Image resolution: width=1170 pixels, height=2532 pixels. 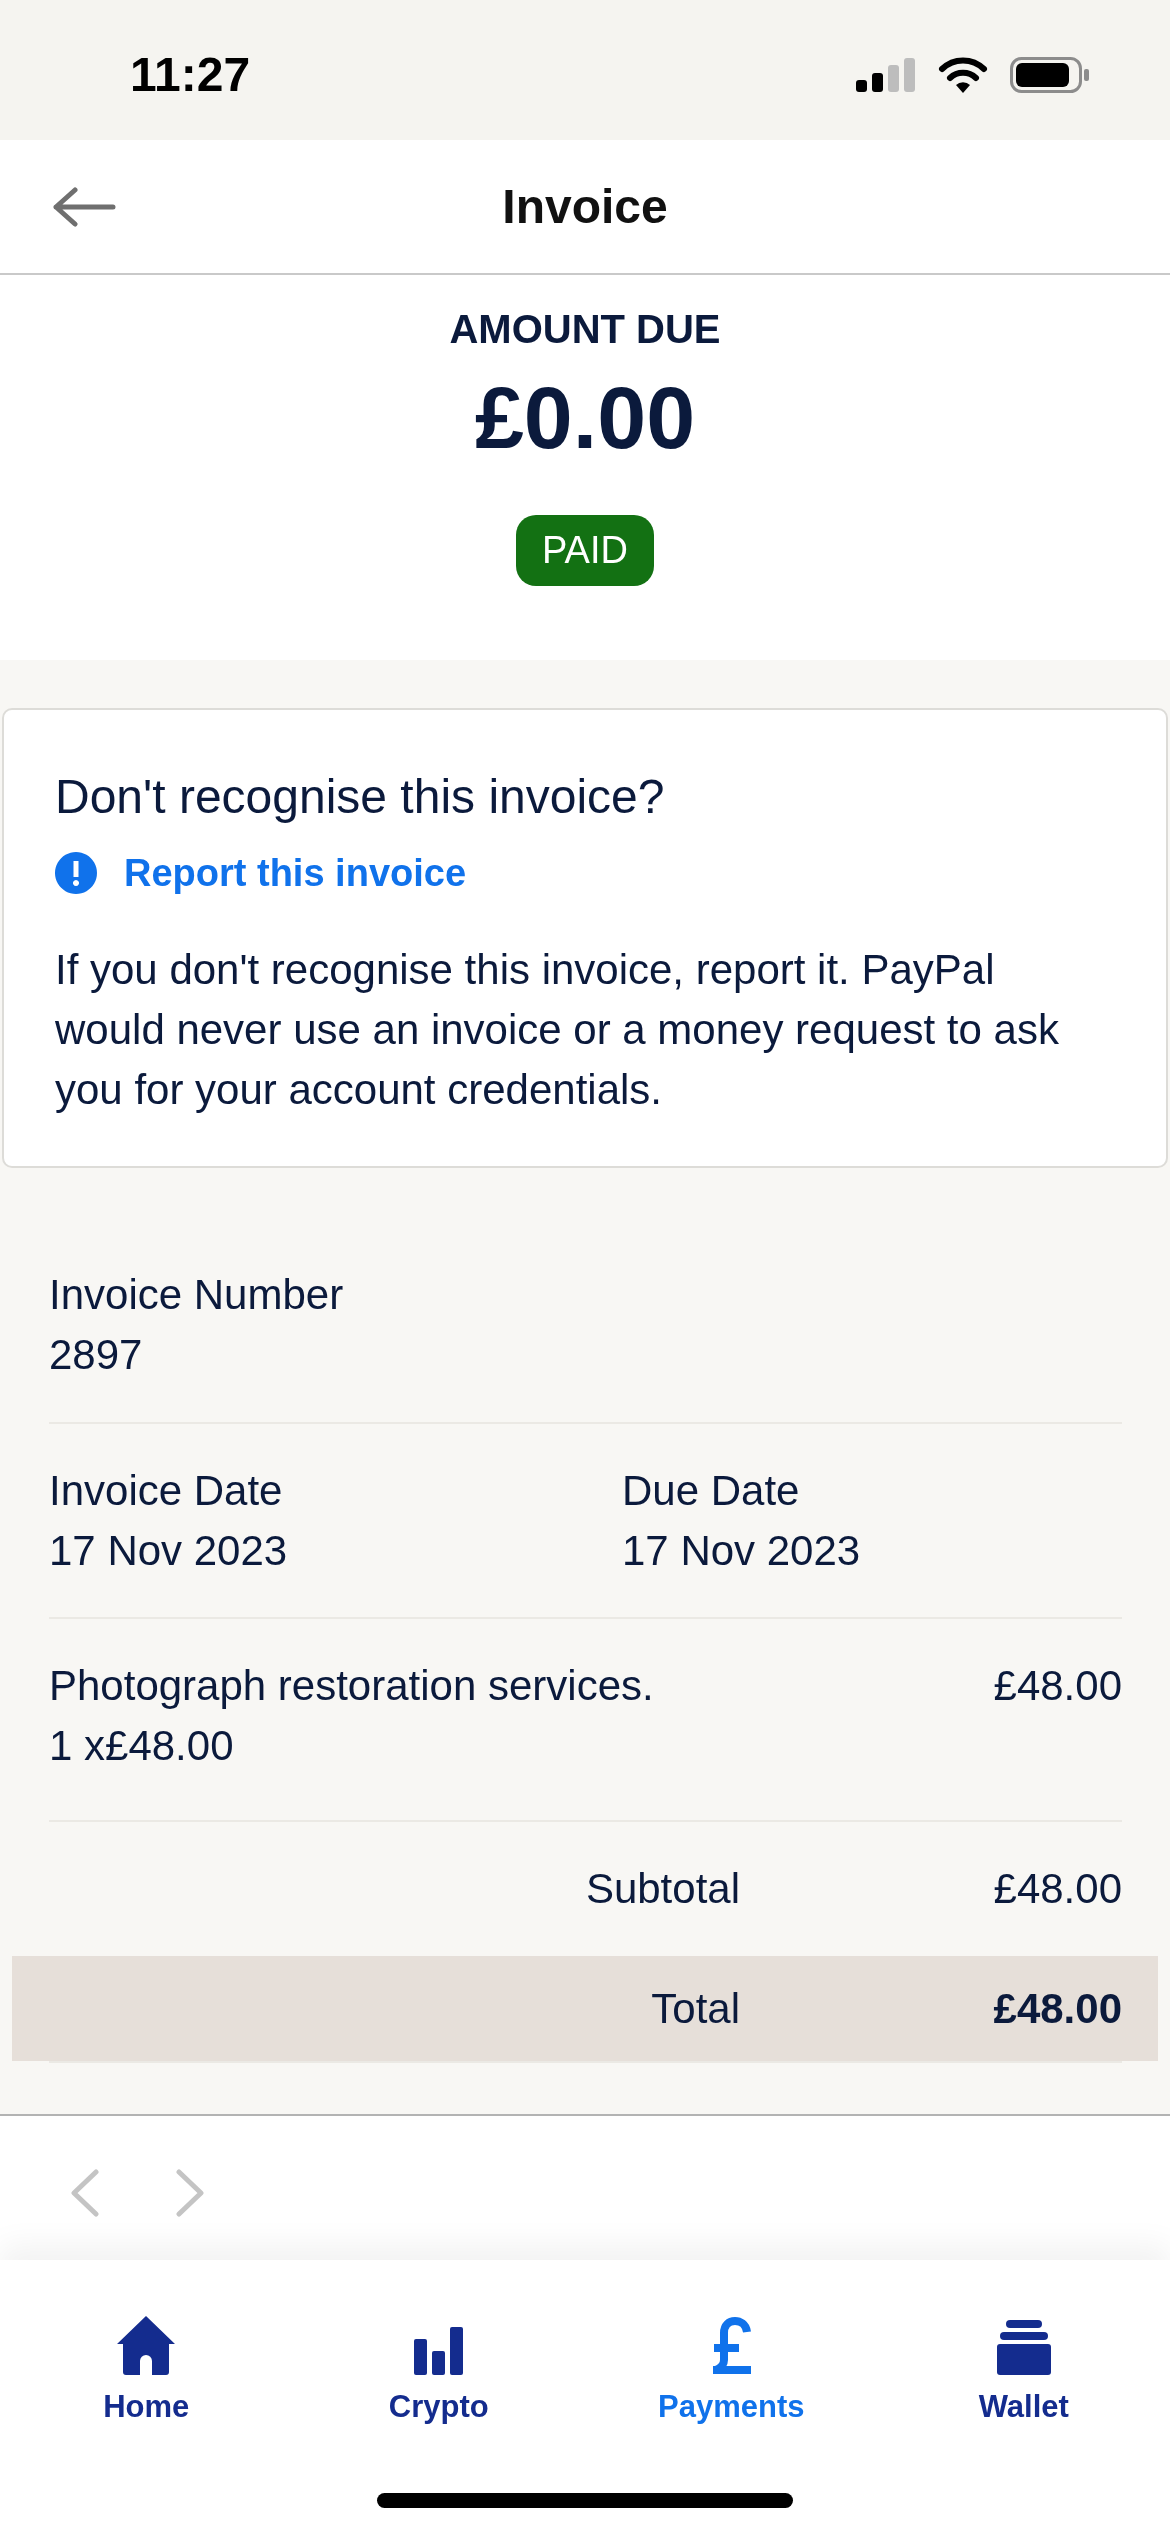 What do you see at coordinates (76, 873) in the screenshot?
I see `alert-icon` at bounding box center [76, 873].